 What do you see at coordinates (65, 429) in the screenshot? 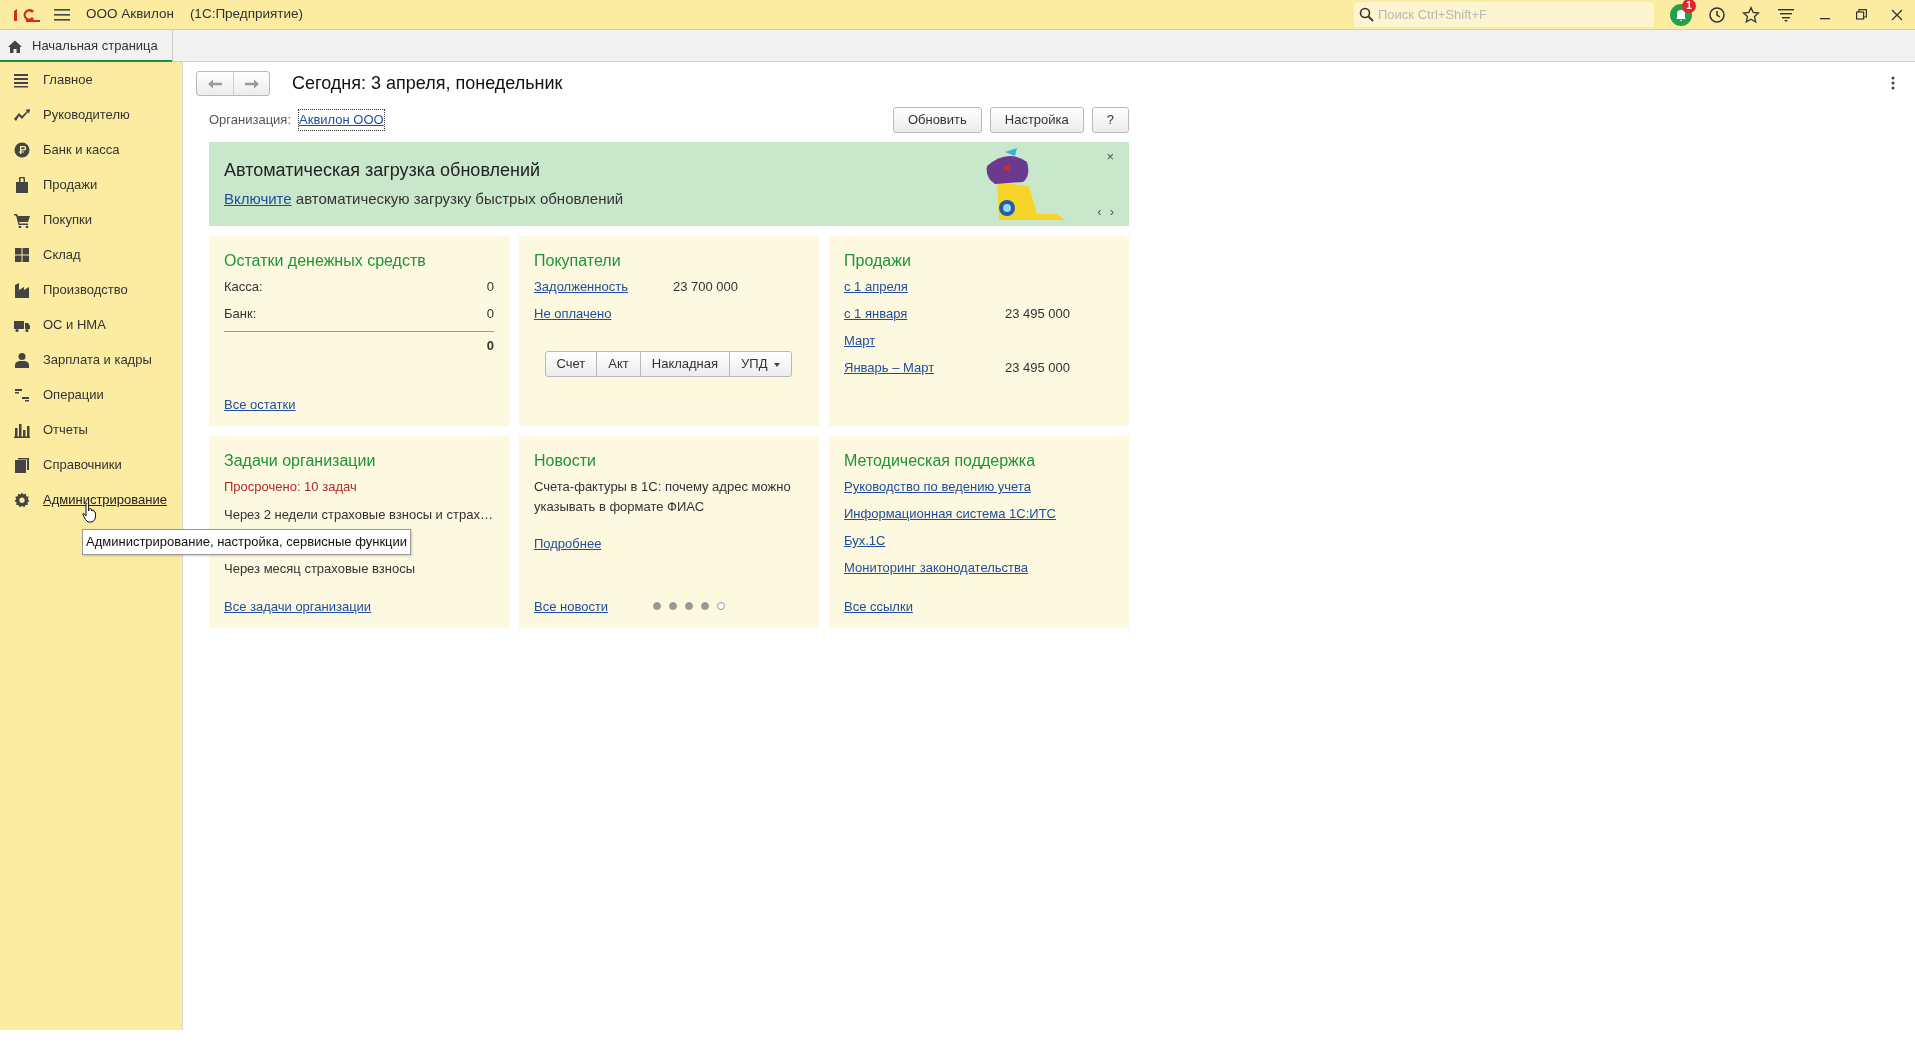
I see `sidebar-item: Отчеты` at bounding box center [65, 429].